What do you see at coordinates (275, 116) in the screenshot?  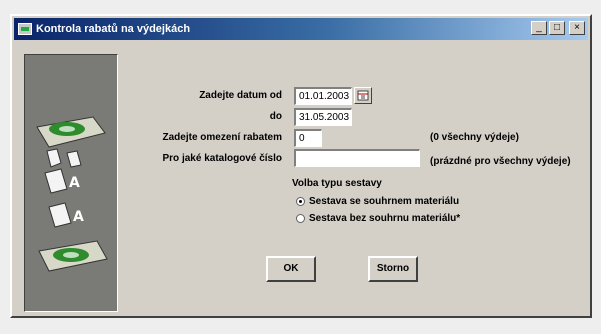 I see `date-to-label: do` at bounding box center [275, 116].